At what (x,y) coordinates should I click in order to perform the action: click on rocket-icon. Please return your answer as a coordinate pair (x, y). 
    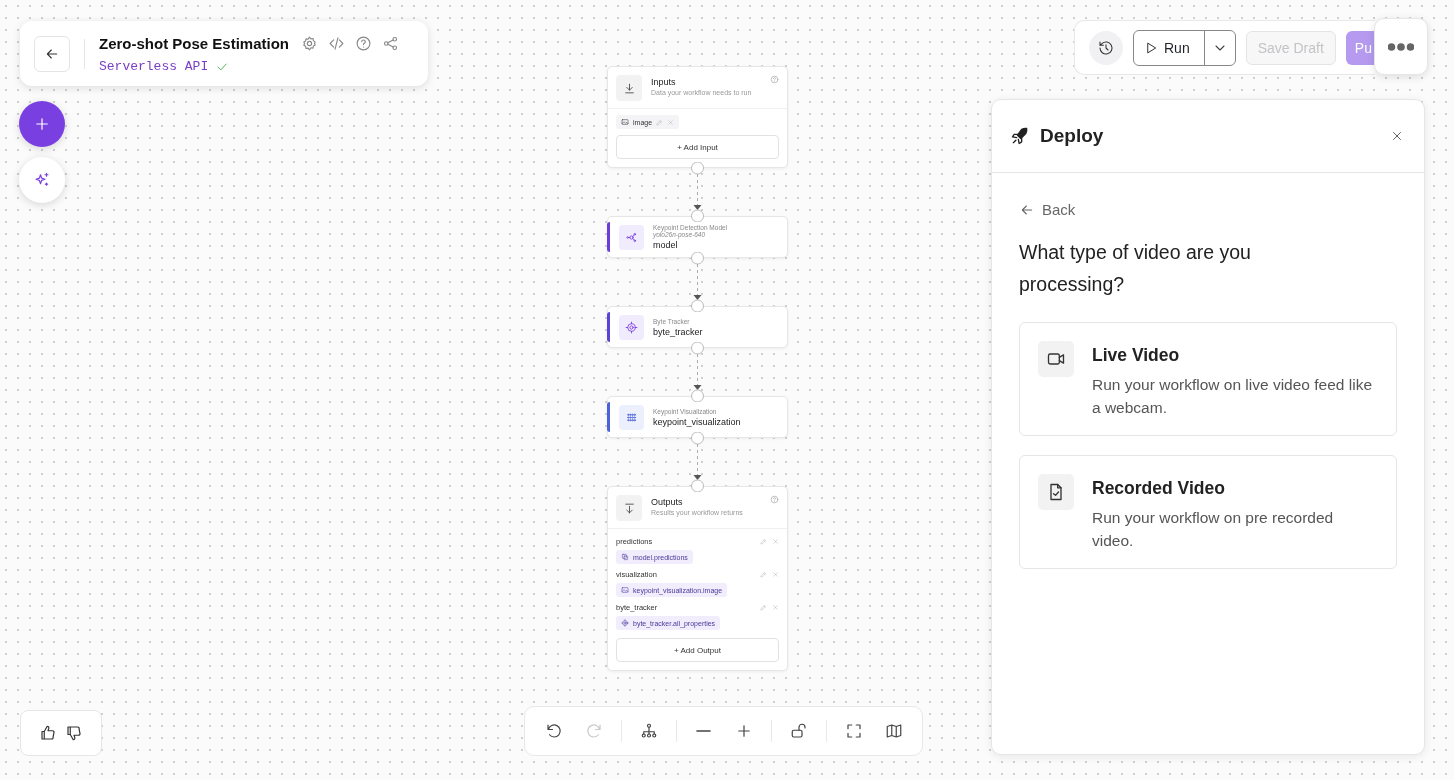
    Looking at the image, I should click on (1020, 136).